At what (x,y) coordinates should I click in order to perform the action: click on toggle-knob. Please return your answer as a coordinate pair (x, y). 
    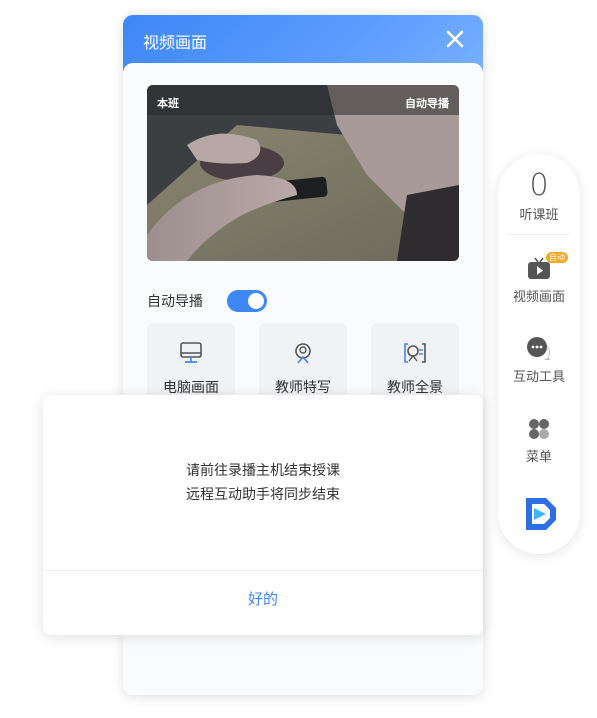
    Looking at the image, I should click on (256, 301).